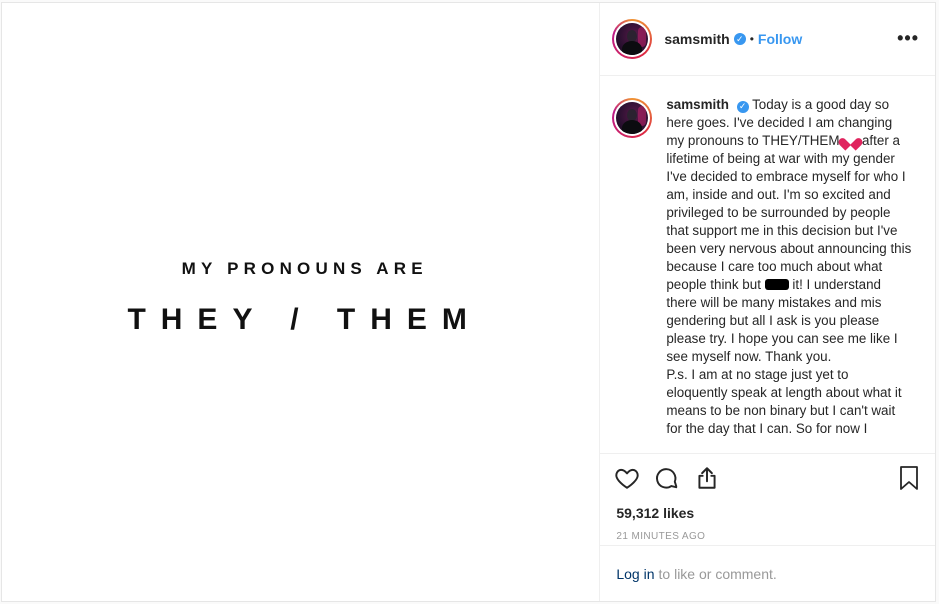 This screenshot has height=604, width=939. What do you see at coordinates (627, 478) in the screenshot?
I see `heart-outline-icon` at bounding box center [627, 478].